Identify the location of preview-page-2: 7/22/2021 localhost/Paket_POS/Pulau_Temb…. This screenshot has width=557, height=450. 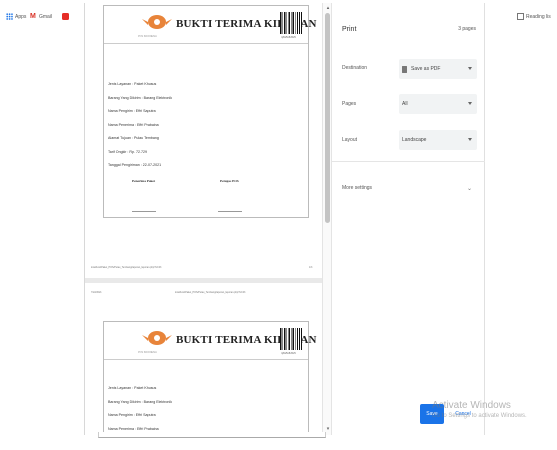
(203, 359).